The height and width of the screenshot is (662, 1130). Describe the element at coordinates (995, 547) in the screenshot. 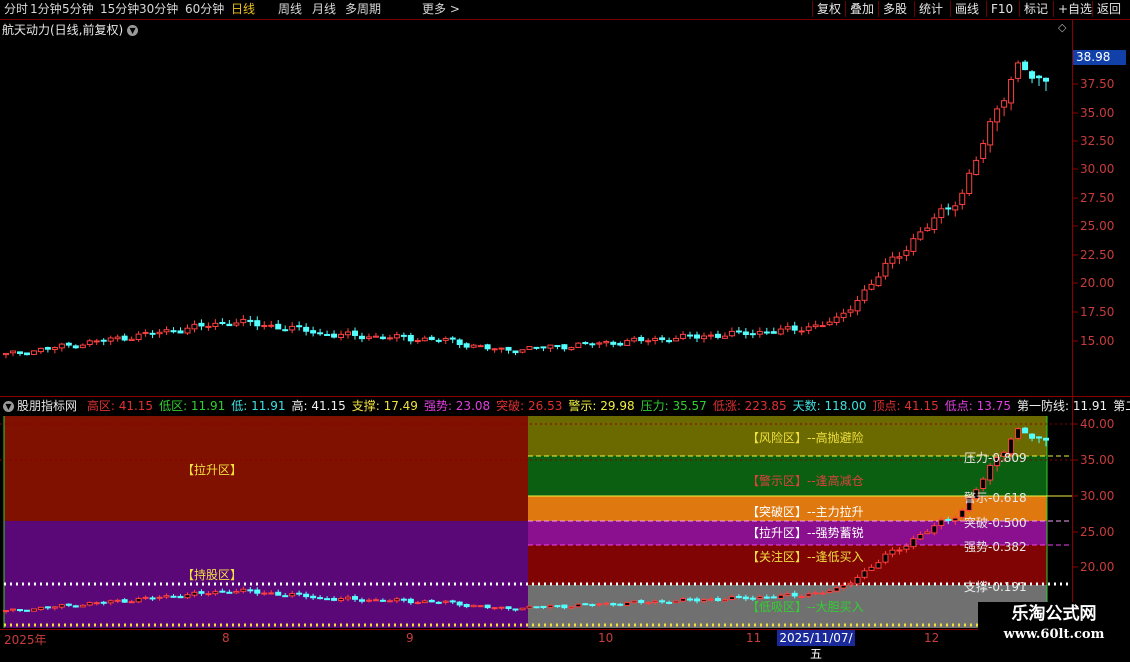

I see `level-label-strong: 强势-0.382` at that location.